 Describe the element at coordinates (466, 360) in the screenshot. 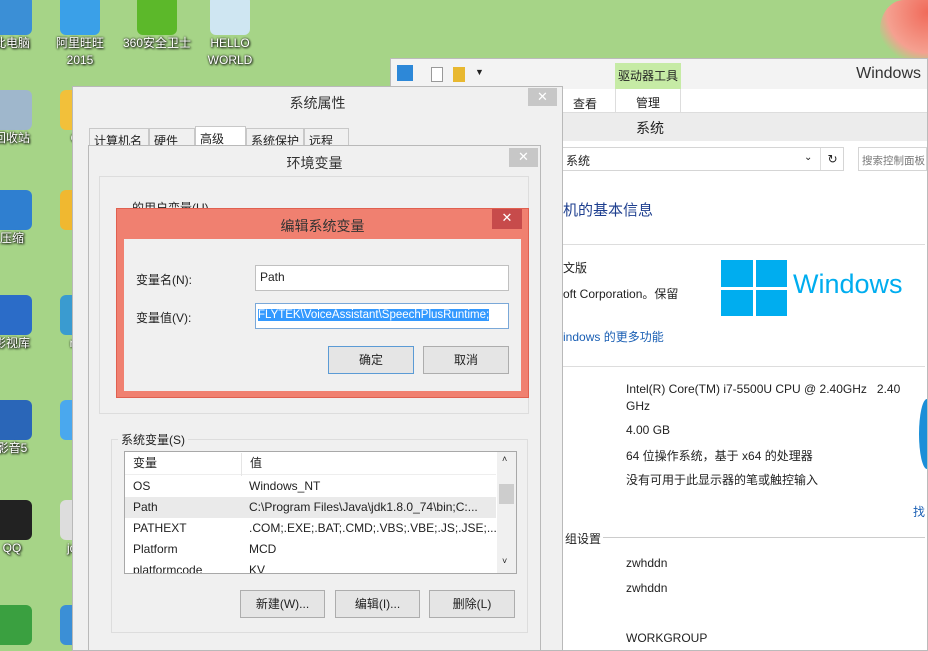

I see `cancel-button: 取消` at that location.